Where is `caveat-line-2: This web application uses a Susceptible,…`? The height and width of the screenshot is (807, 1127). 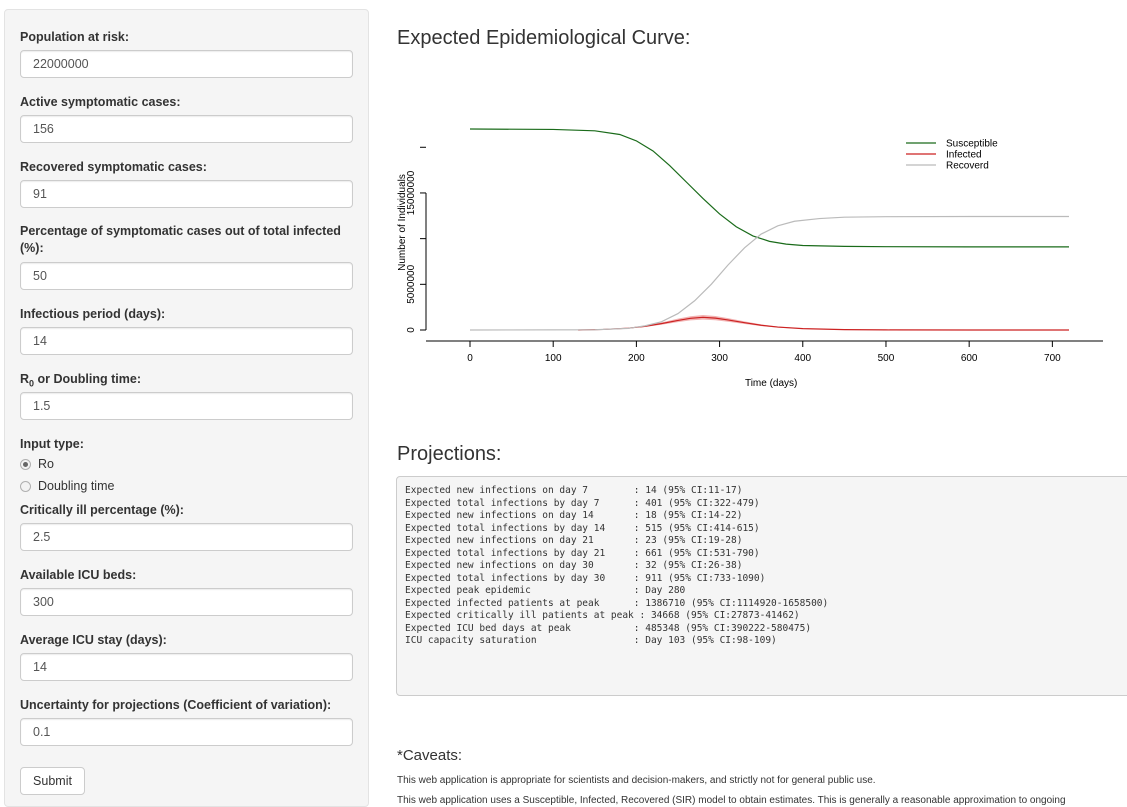 caveat-line-2: This web application uses a Susceptible,… is located at coordinates (731, 800).